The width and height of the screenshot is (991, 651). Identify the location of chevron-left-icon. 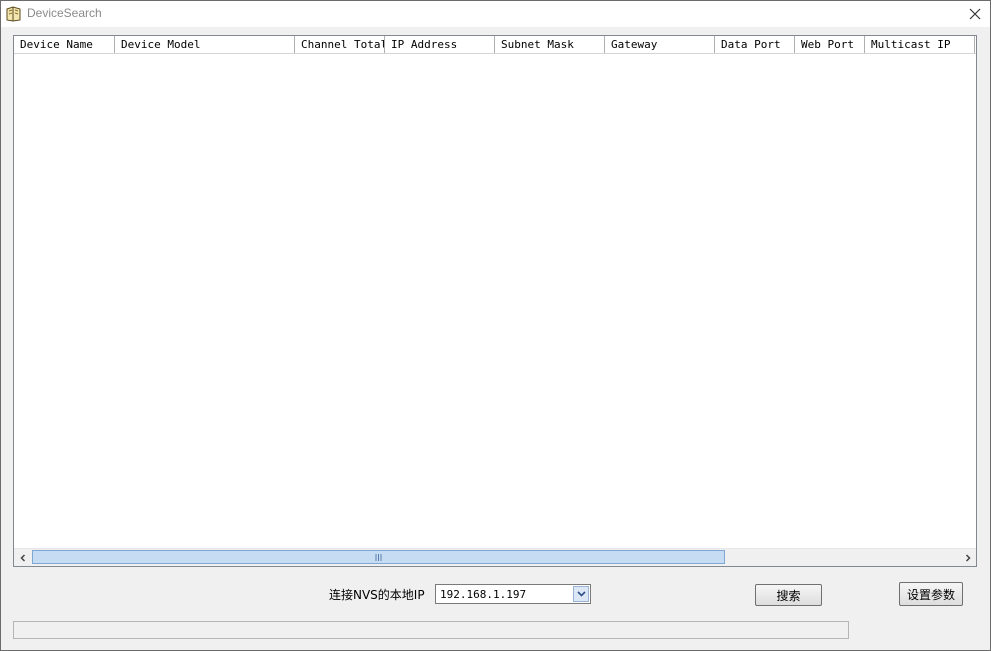
(22, 557).